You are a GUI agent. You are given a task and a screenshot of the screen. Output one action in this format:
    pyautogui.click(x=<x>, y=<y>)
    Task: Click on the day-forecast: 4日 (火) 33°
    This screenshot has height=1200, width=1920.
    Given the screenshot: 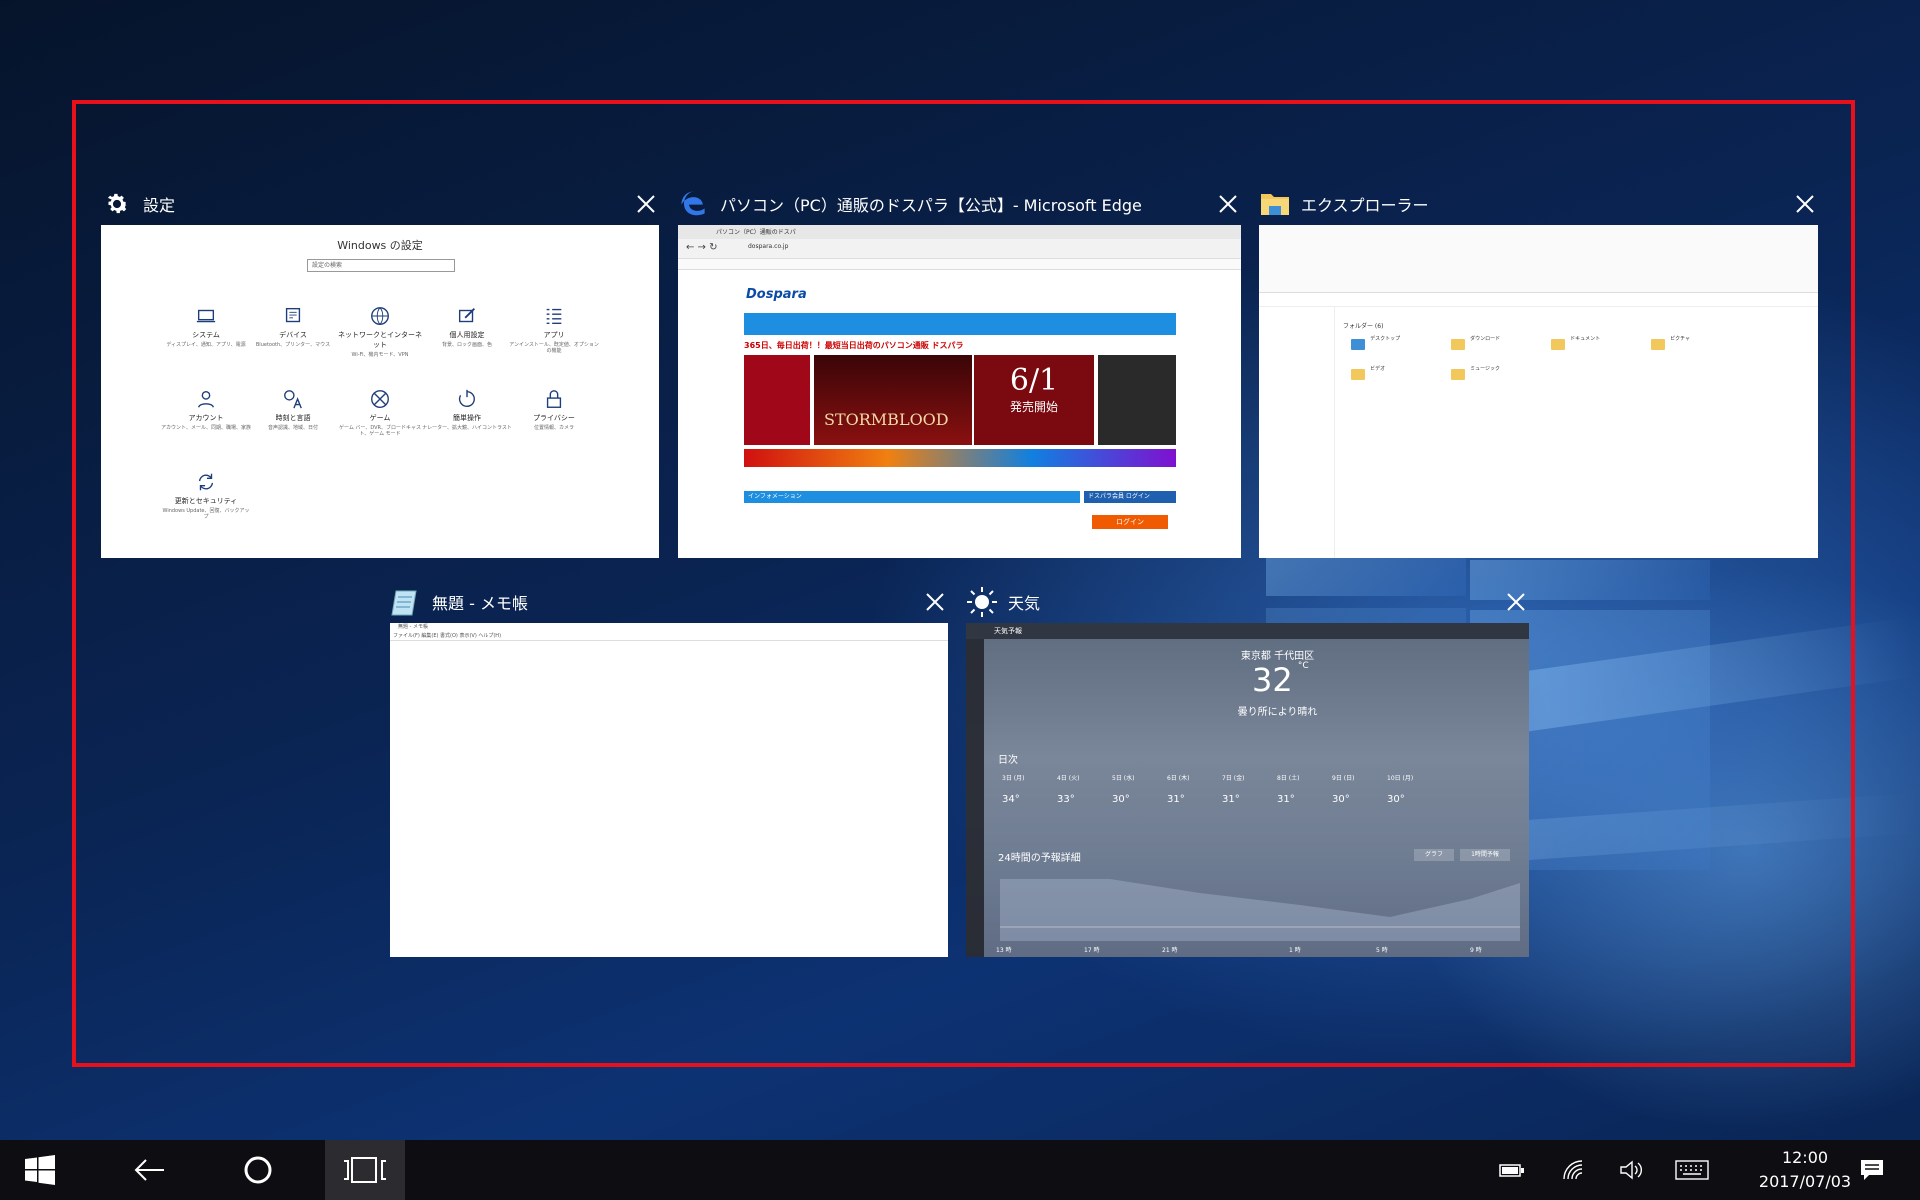 What is the action you would take?
    pyautogui.click(x=1081, y=789)
    